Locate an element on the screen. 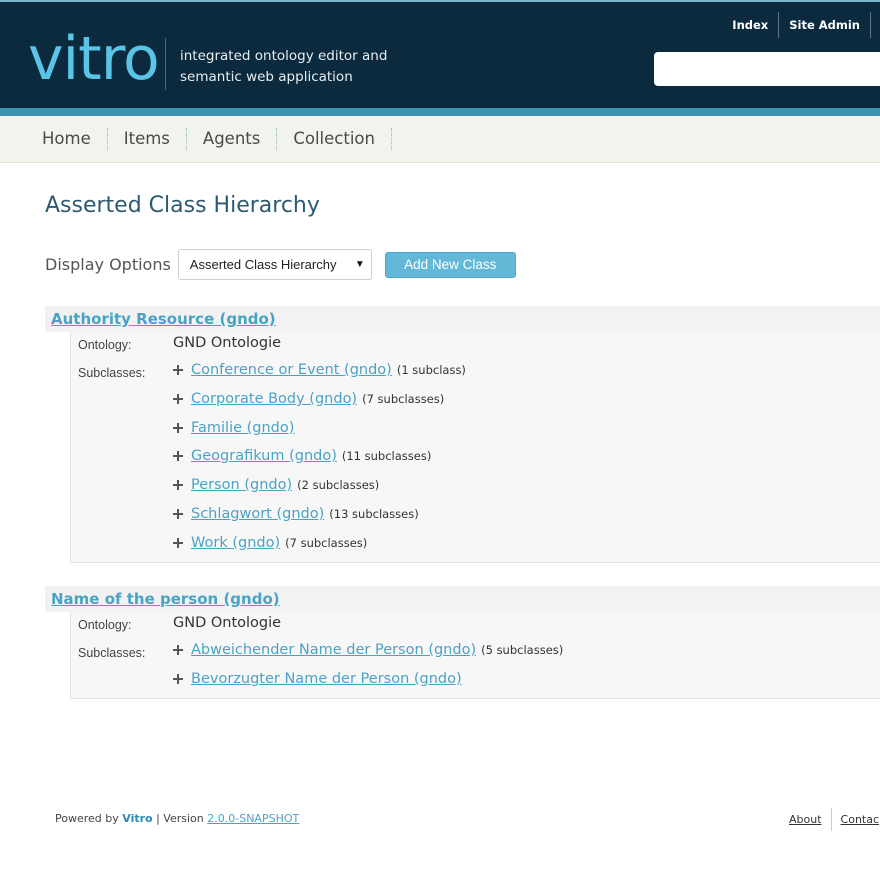 Image resolution: width=880 pixels, height=878 pixels. subclass-item: Geografikum (gndo) (11 subclasses) is located at coordinates (302, 456).